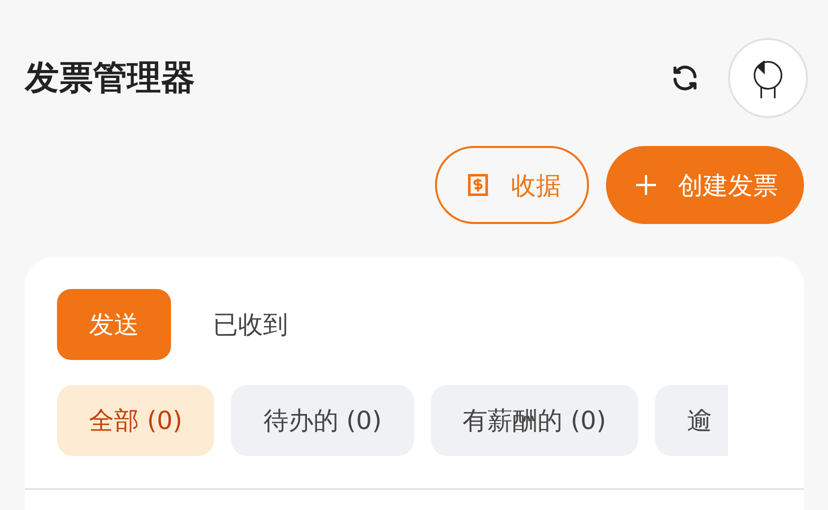  I want to click on filter-chip: 全部 (0), so click(135, 420).